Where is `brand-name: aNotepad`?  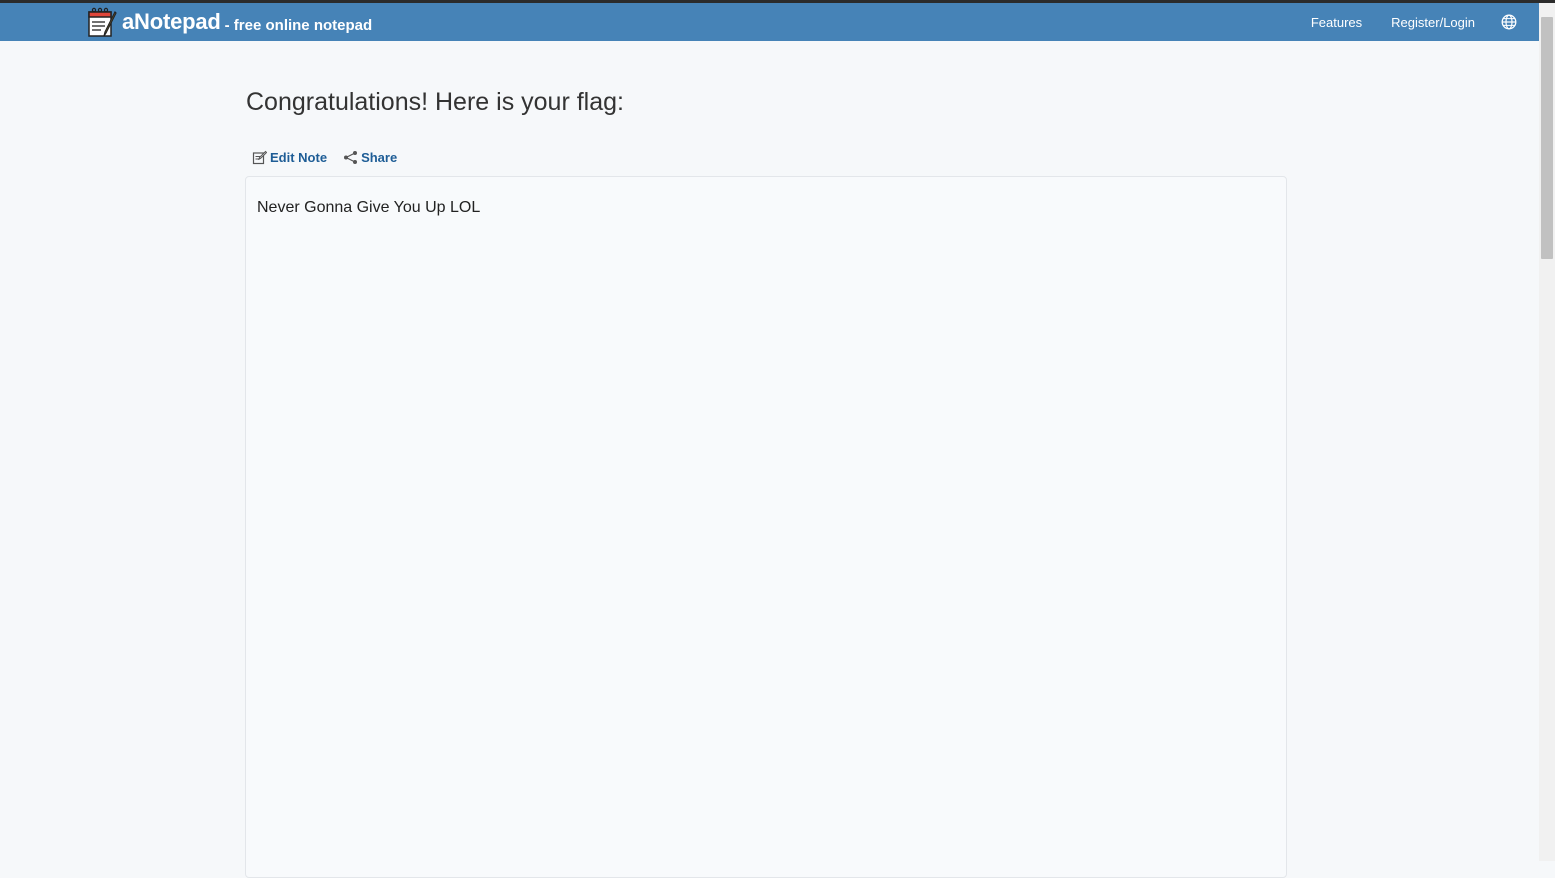 brand-name: aNotepad is located at coordinates (171, 21).